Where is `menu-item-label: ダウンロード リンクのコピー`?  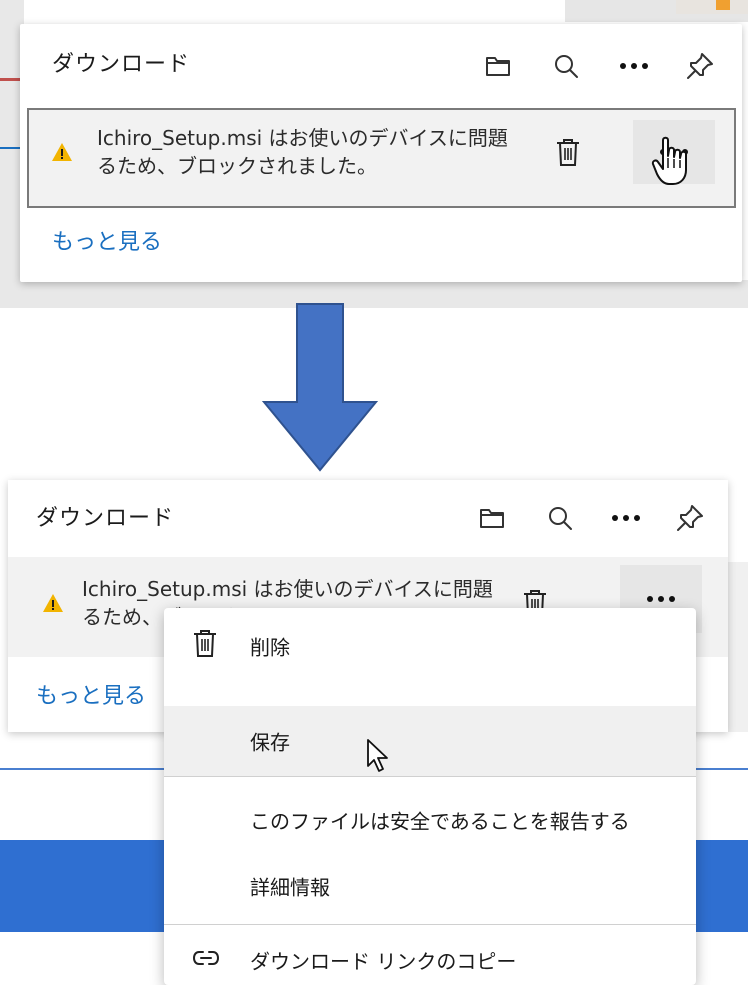
menu-item-label: ダウンロード リンクのコピー is located at coordinates (383, 961).